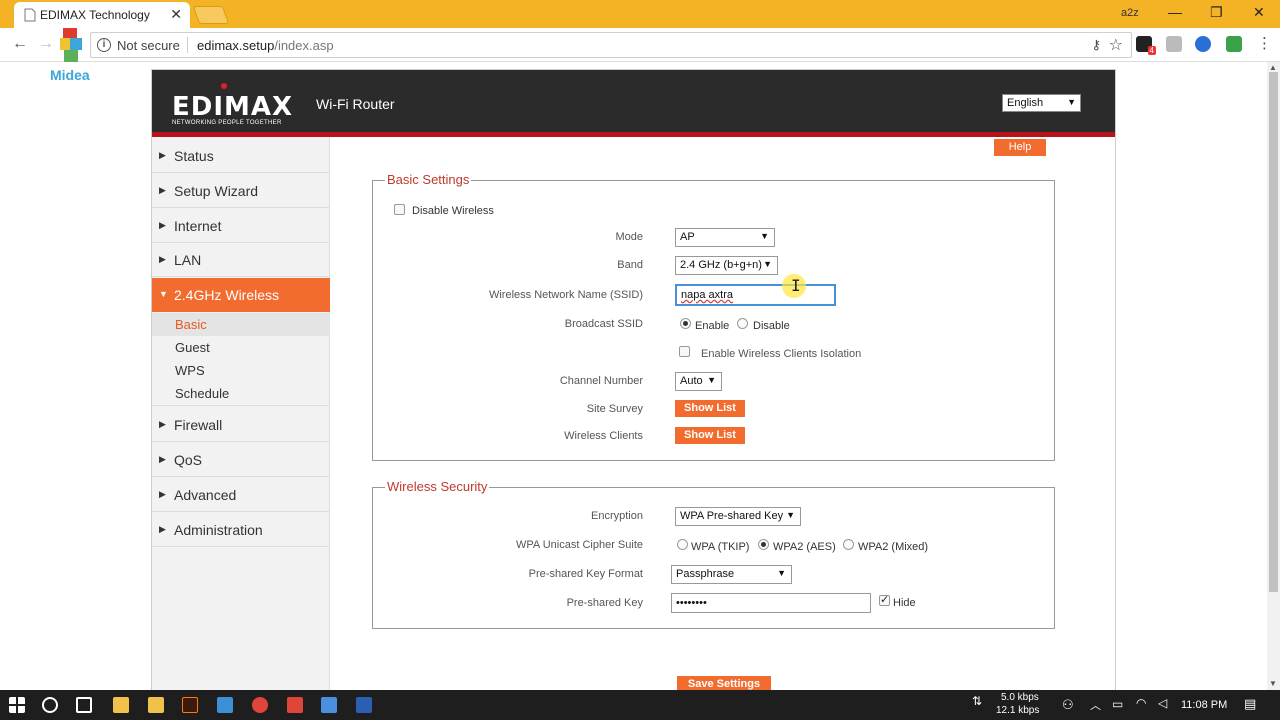 Image resolution: width=1280 pixels, height=720 pixels. Describe the element at coordinates (191, 324) in the screenshot. I see `sidebar-subitem-label: Basic` at that location.